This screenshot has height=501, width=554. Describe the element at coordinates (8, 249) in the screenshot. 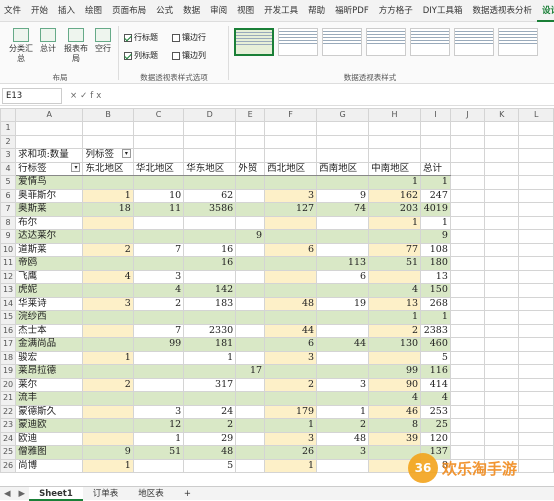

I see `row-header: 10` at that location.